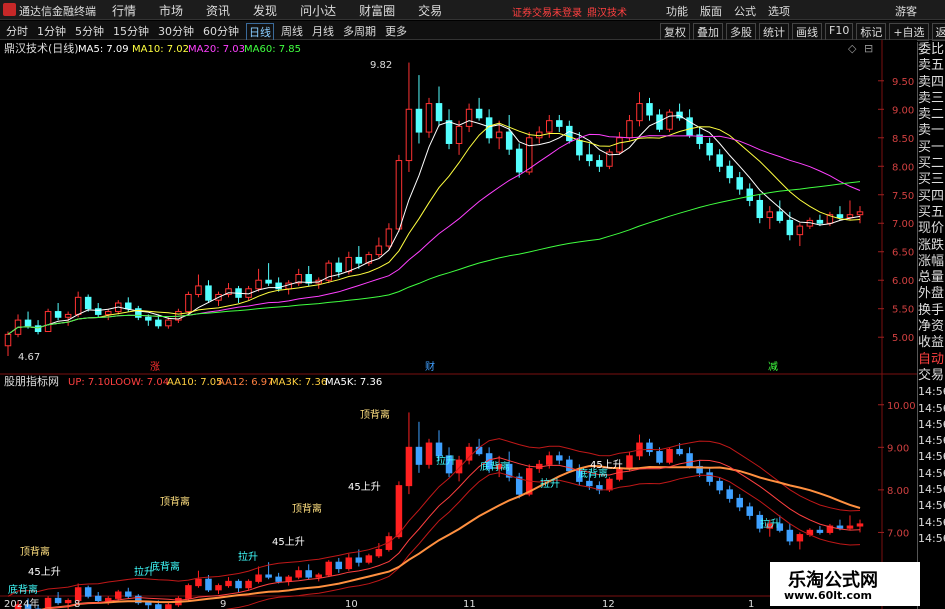  What do you see at coordinates (608, 604) in the screenshot?
I see `x-tick: 12` at bounding box center [608, 604].